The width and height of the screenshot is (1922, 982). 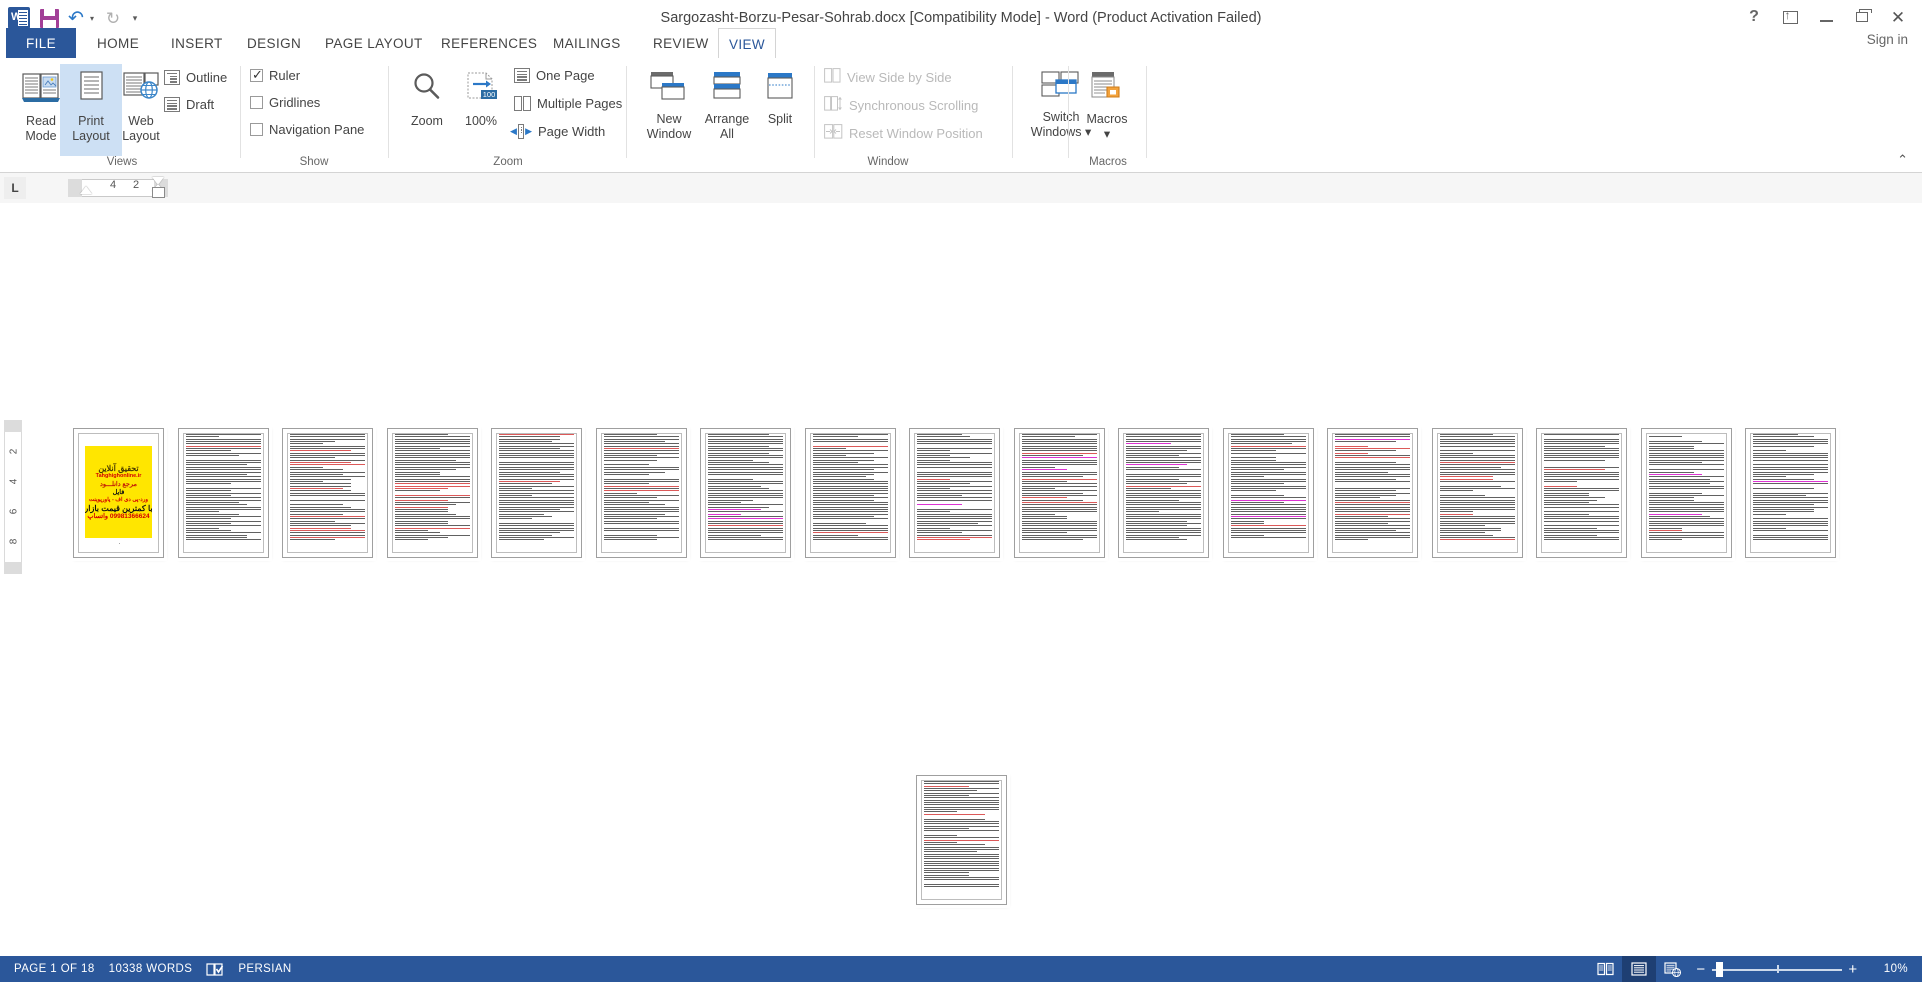 I want to click on tab-view: VIEW, so click(x=747, y=43).